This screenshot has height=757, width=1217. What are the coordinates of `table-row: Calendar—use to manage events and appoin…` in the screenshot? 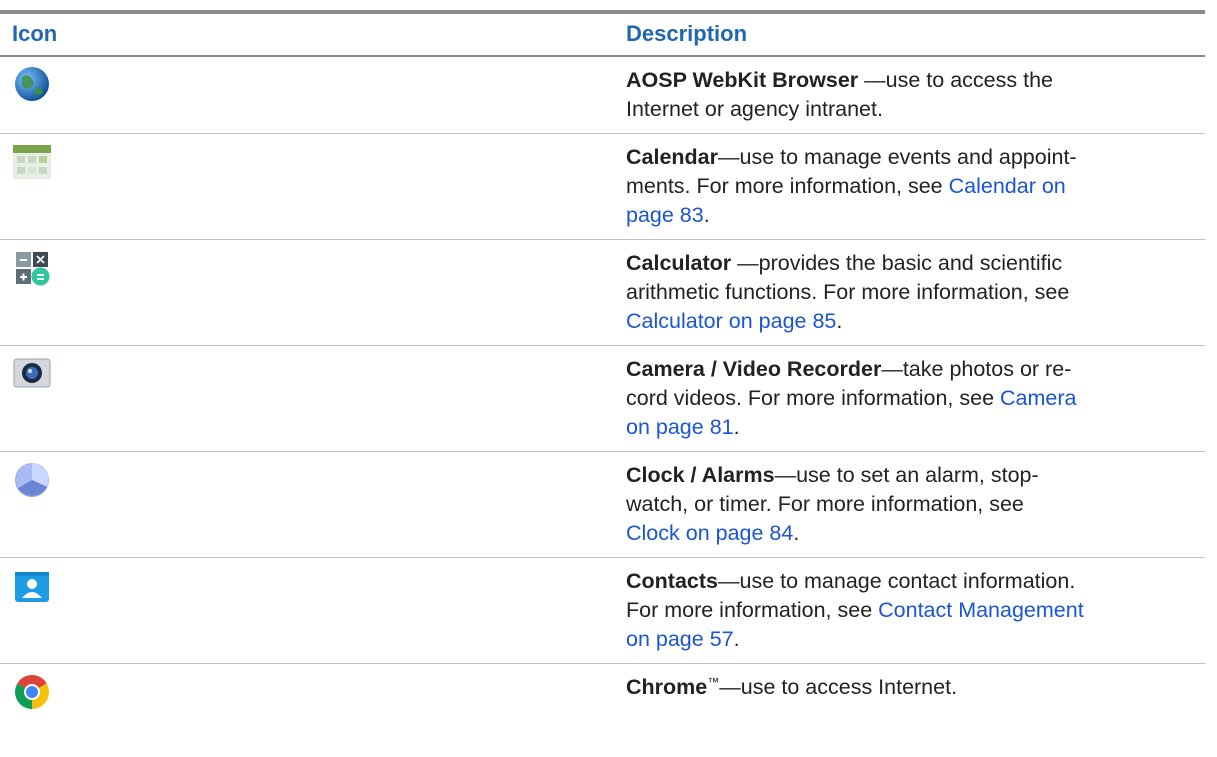 It's located at (602, 187).